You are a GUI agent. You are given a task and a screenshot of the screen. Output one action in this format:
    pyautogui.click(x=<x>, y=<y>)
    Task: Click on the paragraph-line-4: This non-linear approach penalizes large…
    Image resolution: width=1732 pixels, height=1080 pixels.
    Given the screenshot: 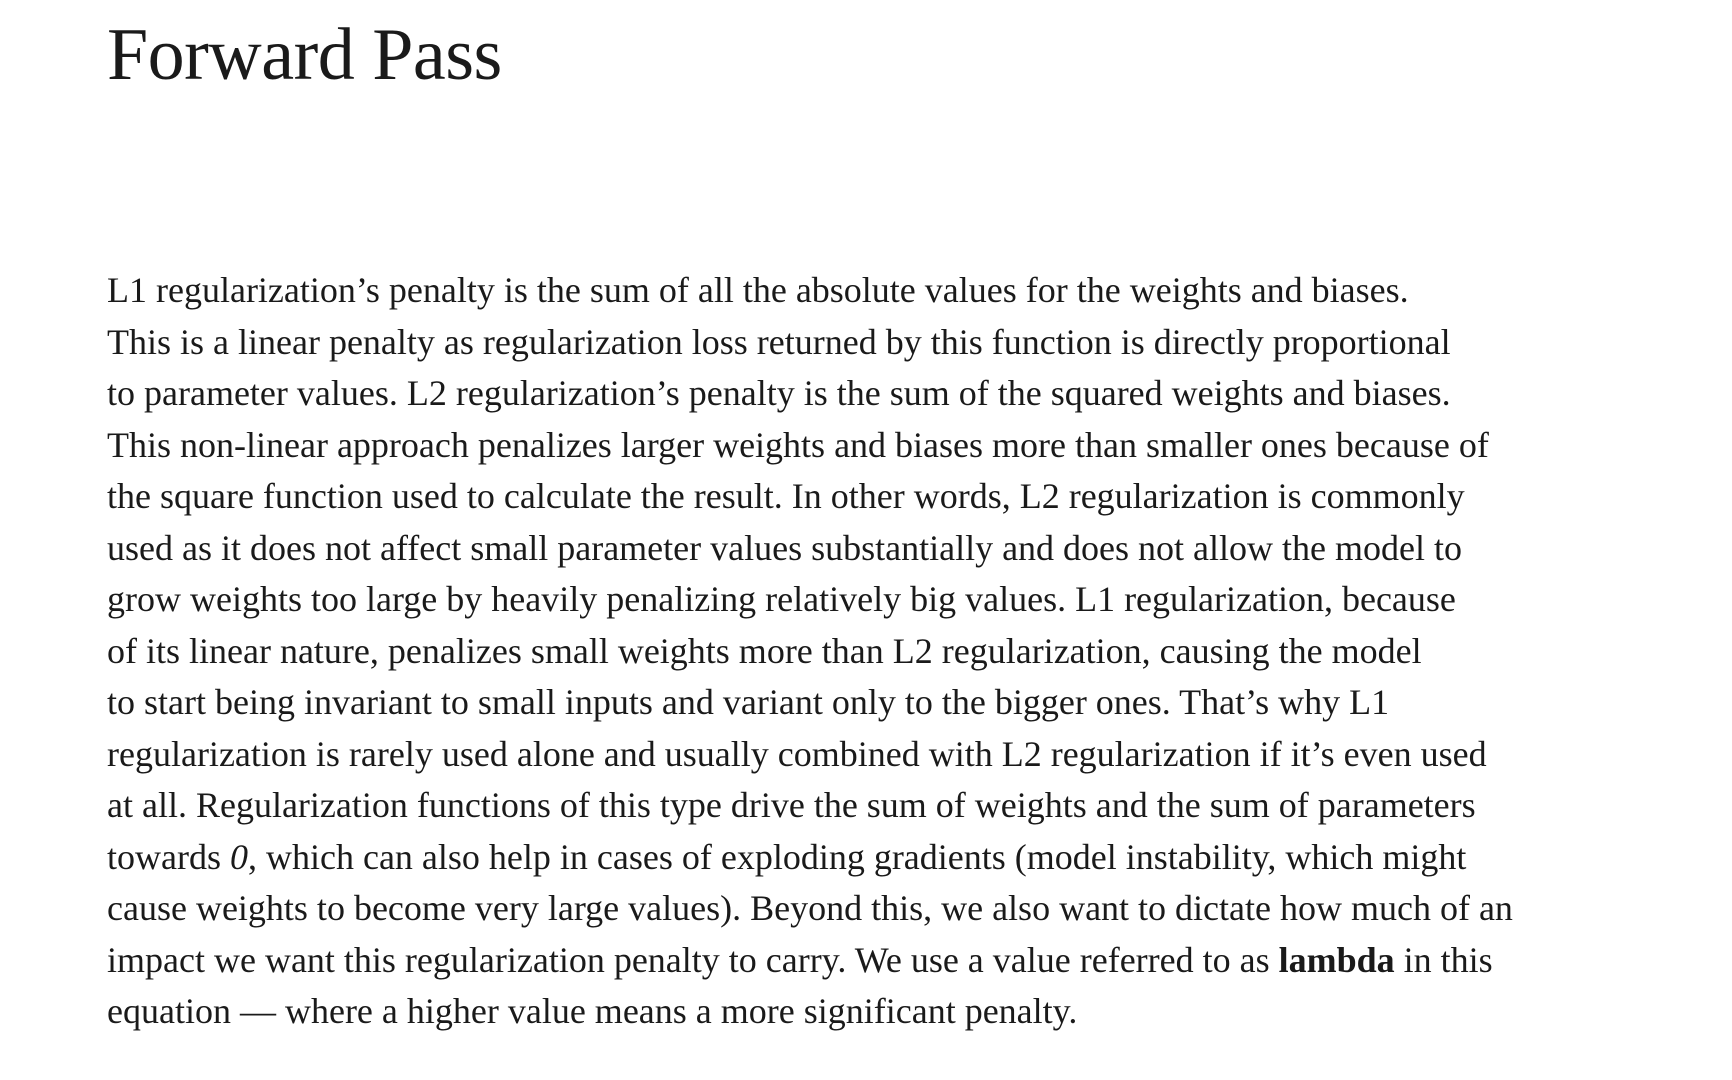 What is the action you would take?
    pyautogui.click(x=798, y=444)
    